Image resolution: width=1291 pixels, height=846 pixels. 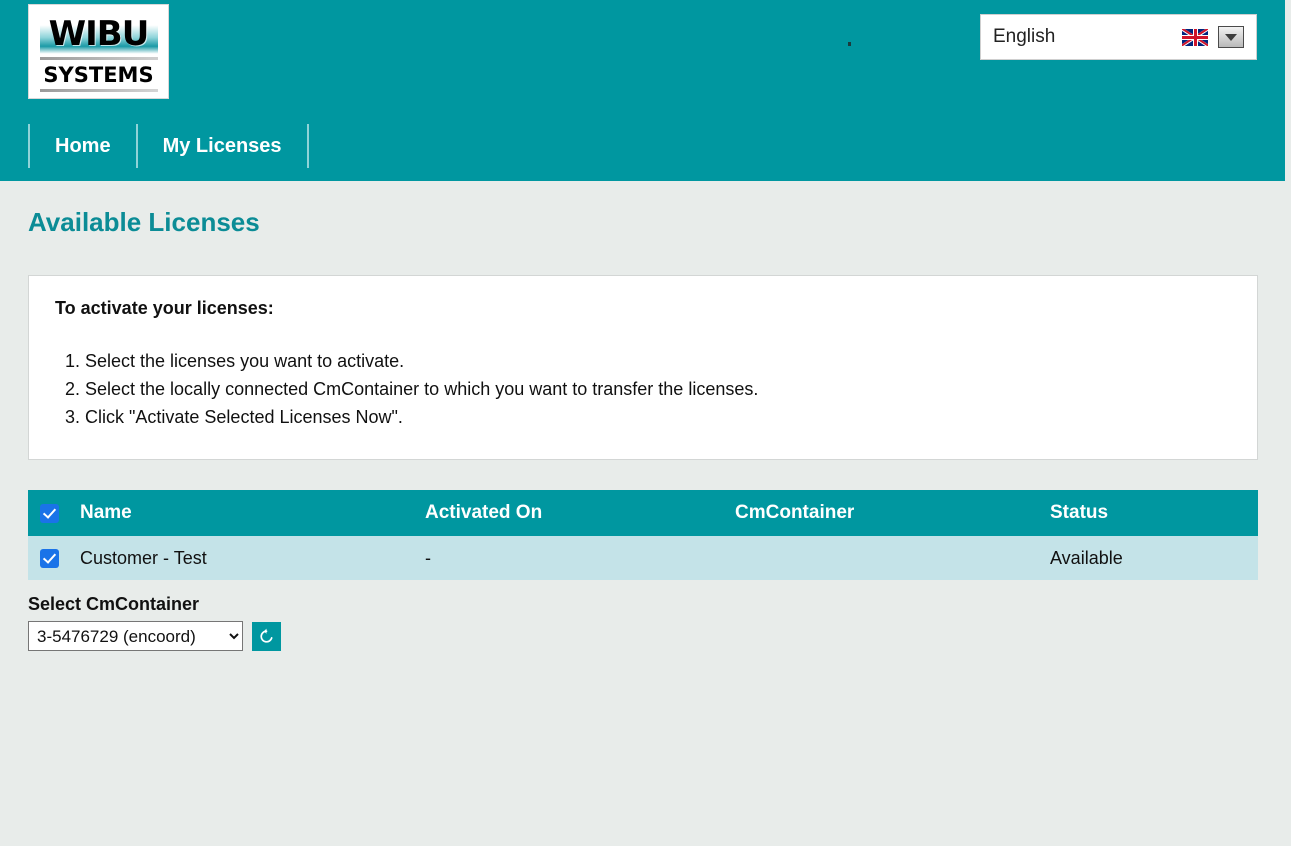 I want to click on table-row: Customer - Test - Available, so click(x=643, y=558).